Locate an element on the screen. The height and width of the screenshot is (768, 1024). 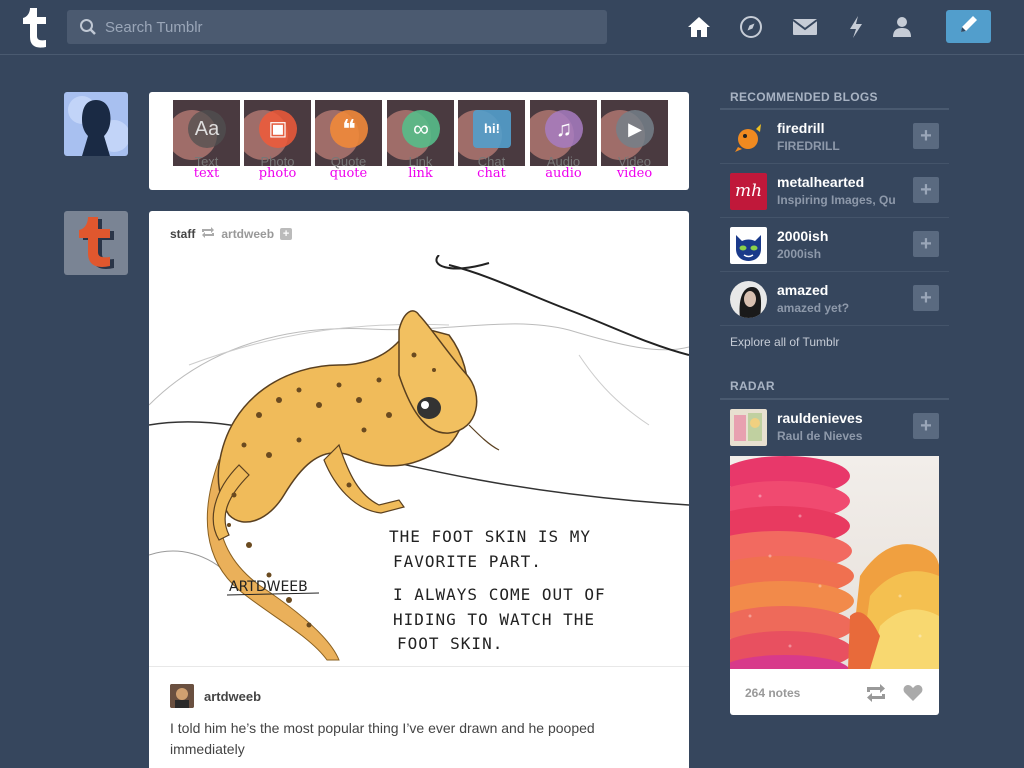
post-author: staff is located at coordinates (182, 234).